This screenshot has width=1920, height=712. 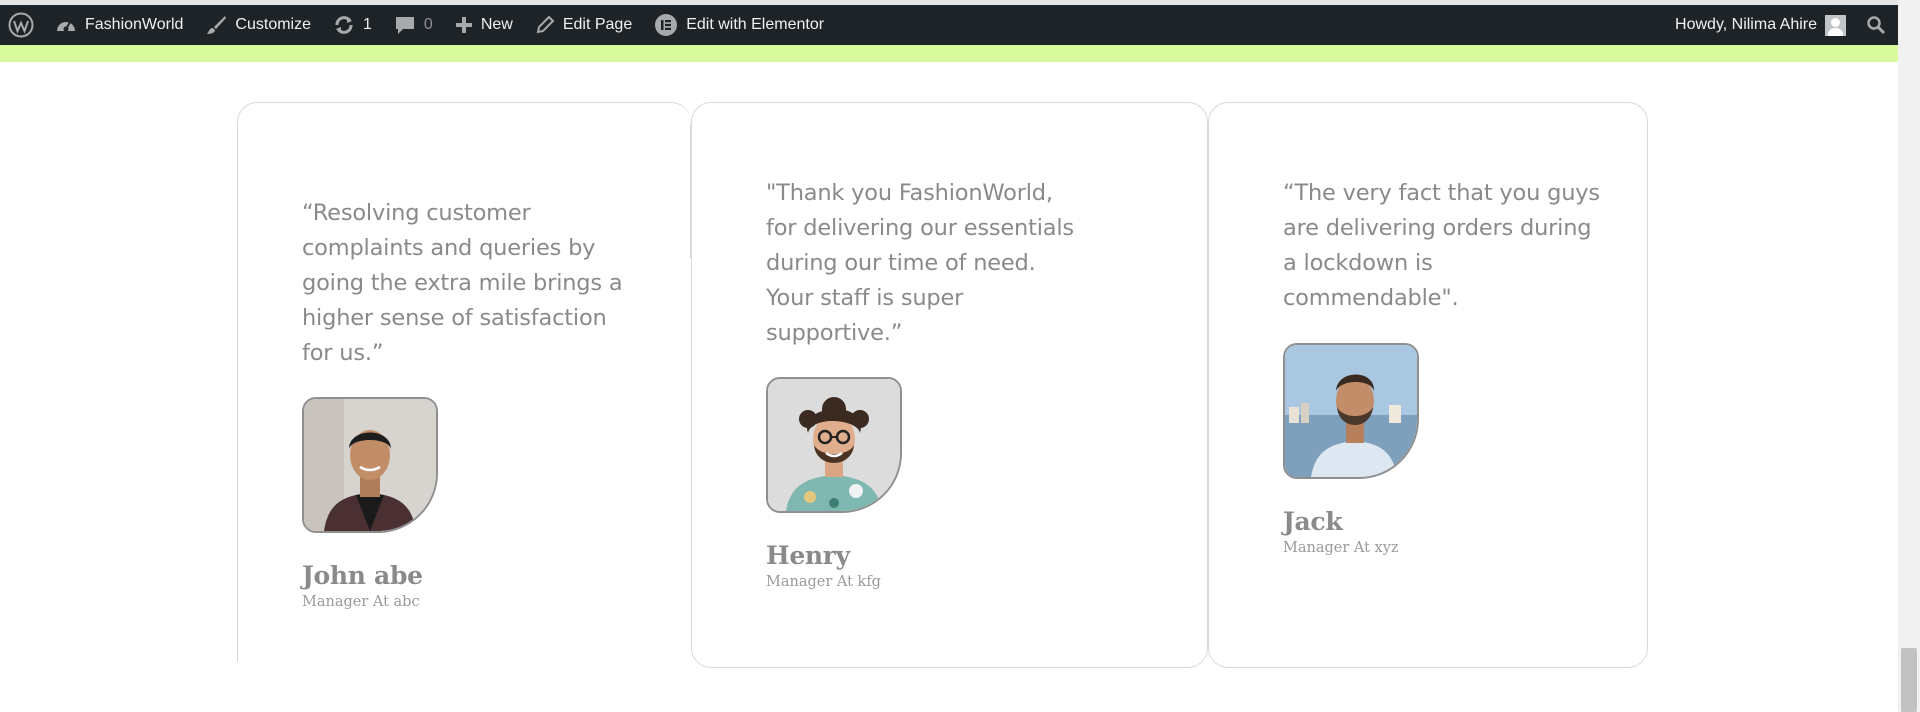 I want to click on testimonial-role: Manager At kfg, so click(x=823, y=582).